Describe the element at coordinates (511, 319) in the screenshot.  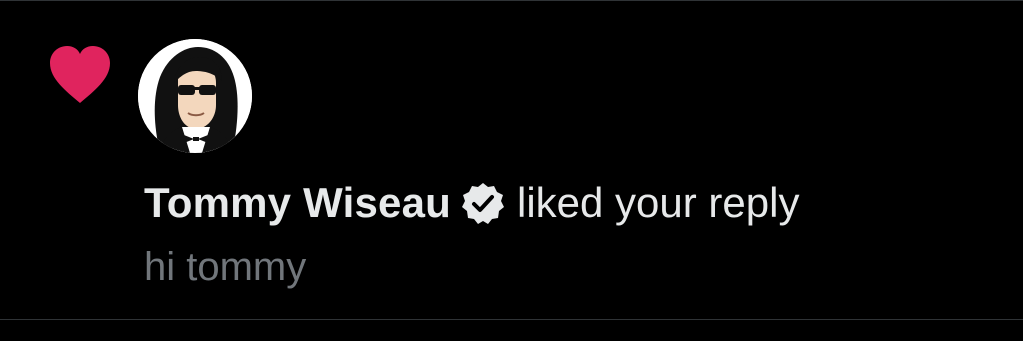
I see `bottom-divider` at that location.